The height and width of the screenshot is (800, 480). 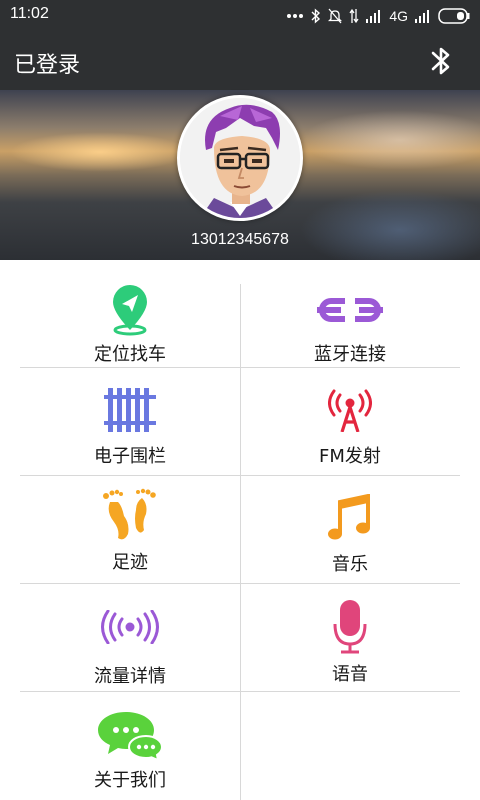 I want to click on menu-item-label: 蓝牙连接, so click(x=350, y=354).